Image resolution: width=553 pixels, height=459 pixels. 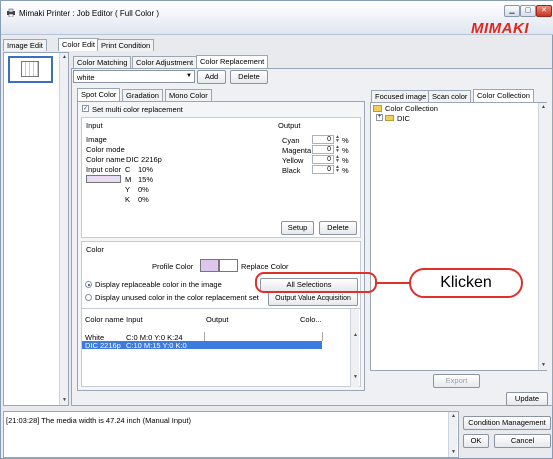 What do you see at coordinates (88, 284) in the screenshot?
I see `radio-replaceable` at bounding box center [88, 284].